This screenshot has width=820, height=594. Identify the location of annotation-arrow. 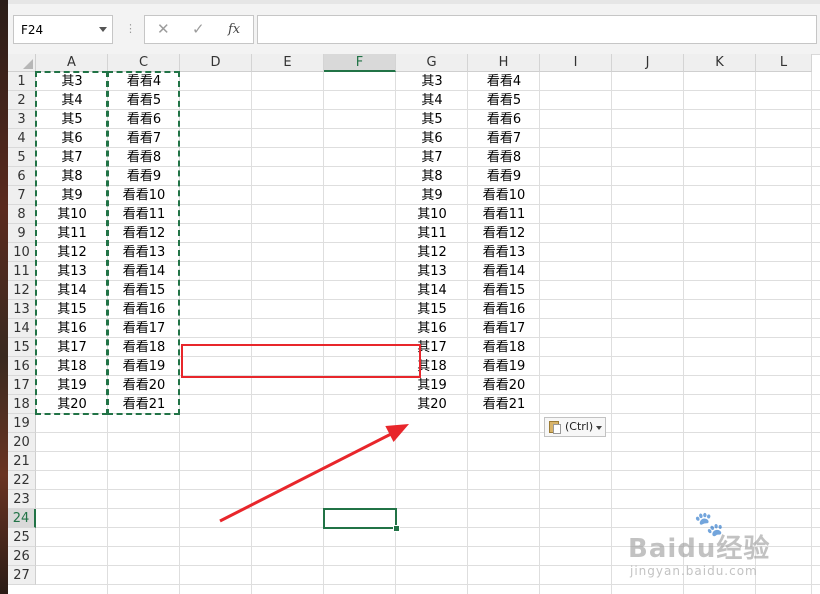
(314, 473).